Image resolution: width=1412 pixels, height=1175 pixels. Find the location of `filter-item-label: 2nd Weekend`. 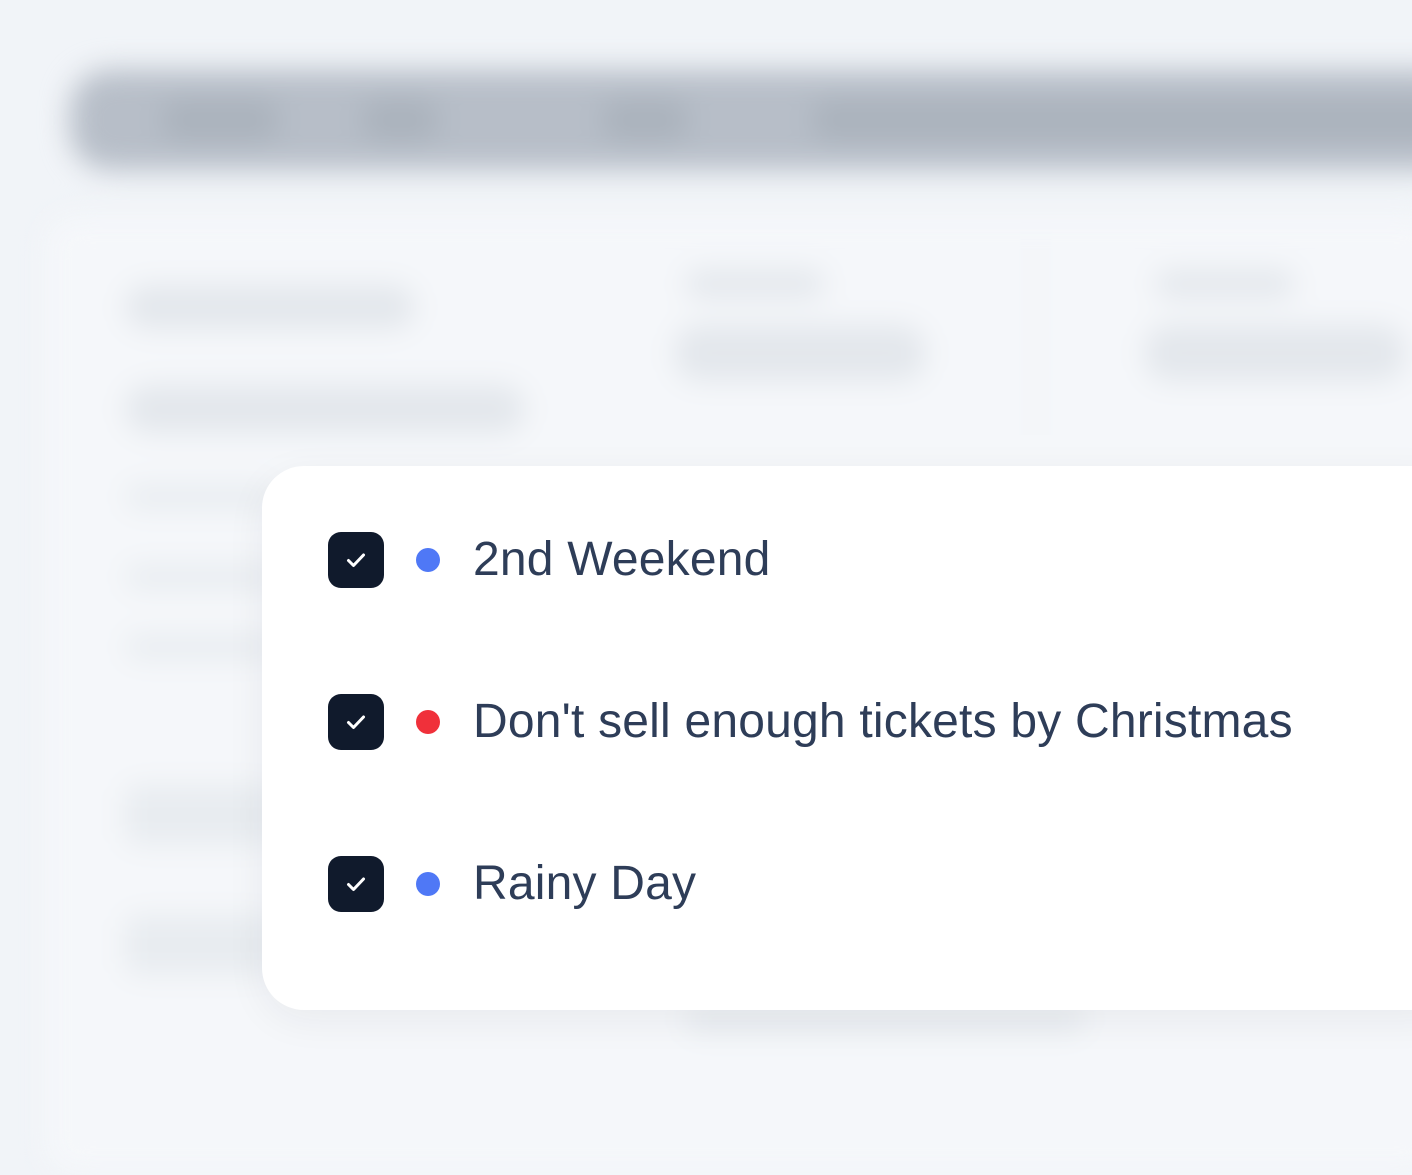

filter-item-label: 2nd Weekend is located at coordinates (622, 559).